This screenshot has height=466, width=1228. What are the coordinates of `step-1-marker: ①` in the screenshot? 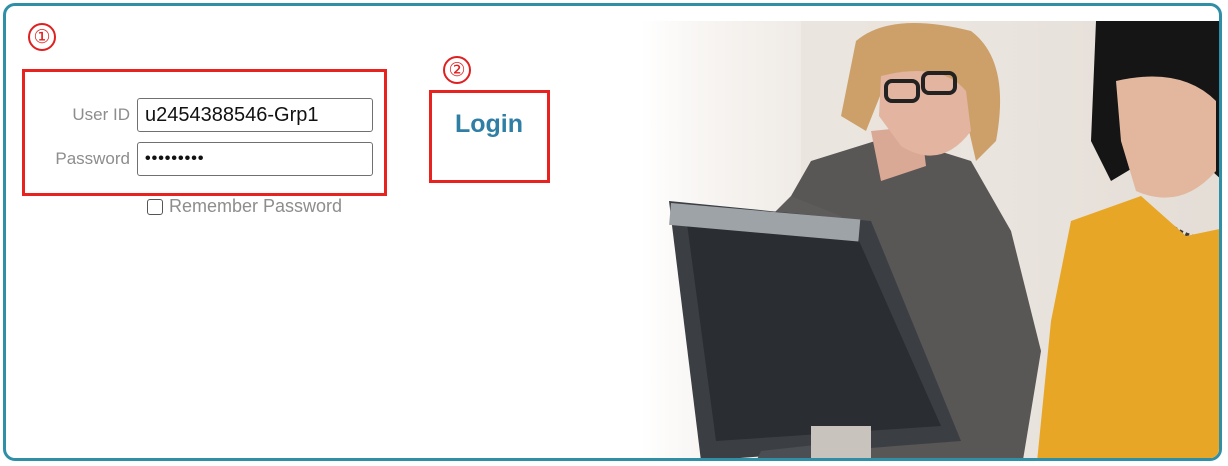 It's located at (42, 37).